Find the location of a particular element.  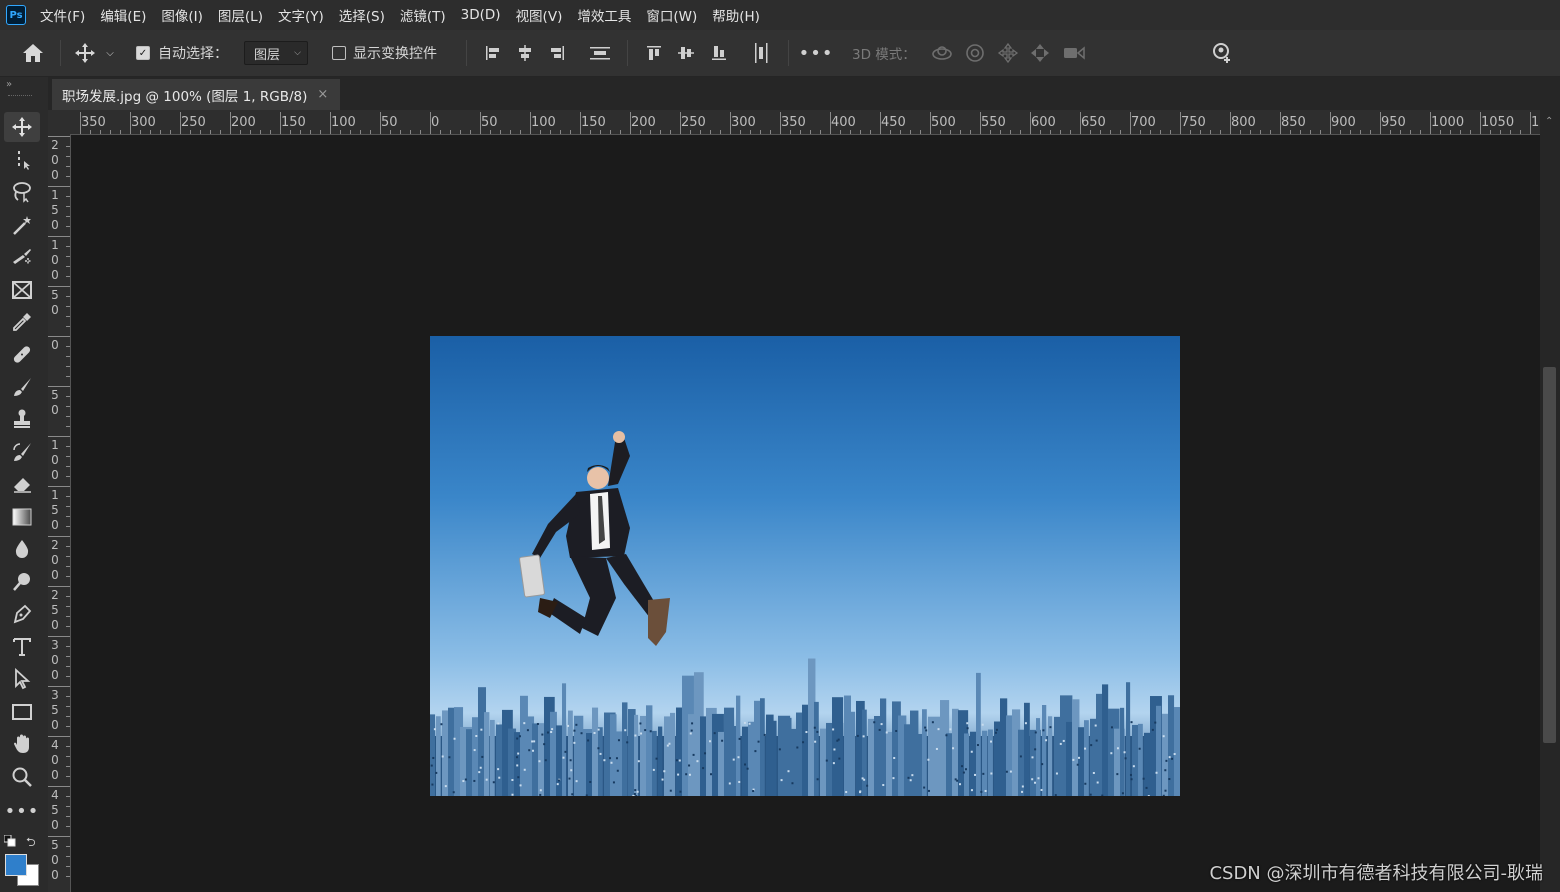

home-button is located at coordinates (33, 53).